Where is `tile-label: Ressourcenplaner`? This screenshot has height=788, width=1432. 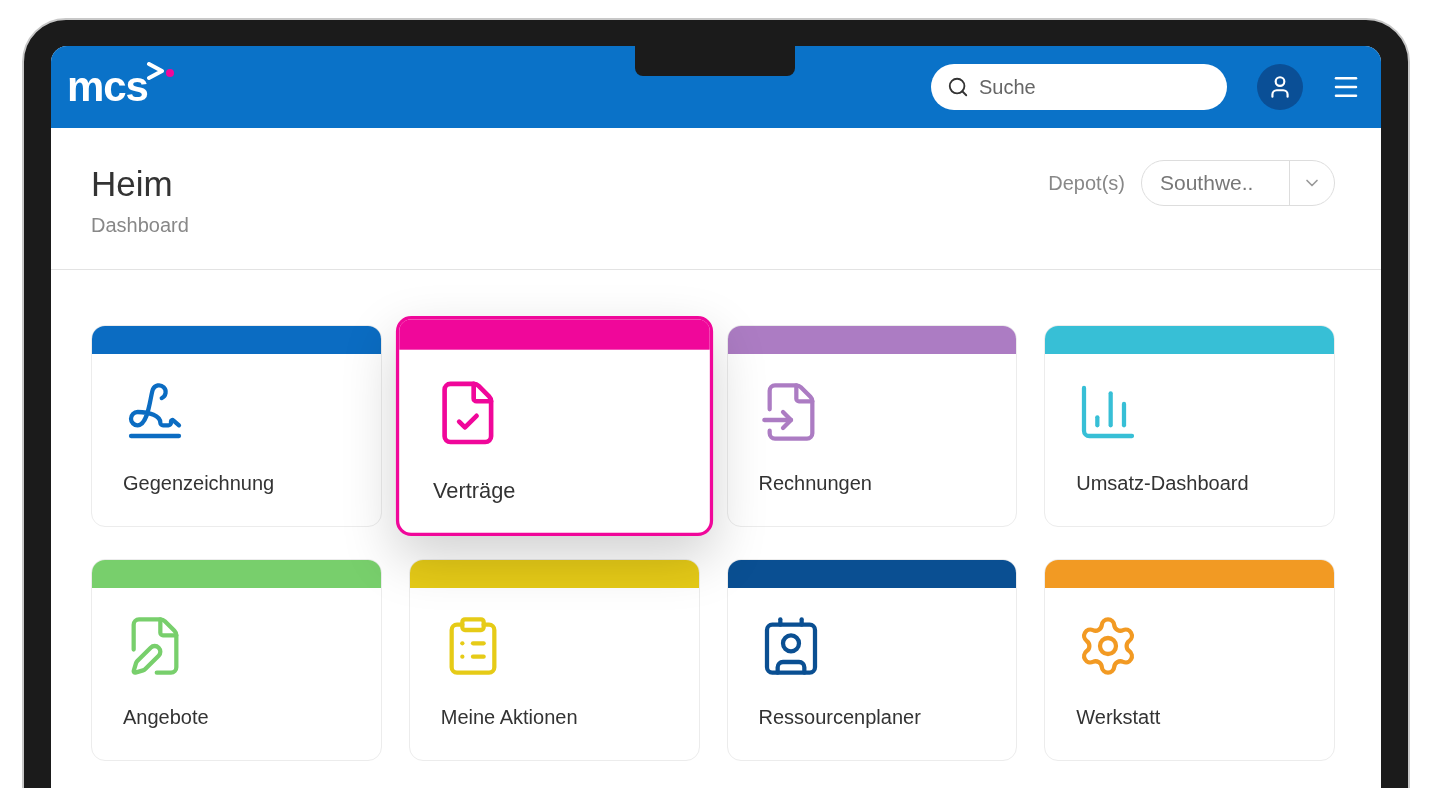
tile-label: Ressourcenplaner is located at coordinates (840, 717).